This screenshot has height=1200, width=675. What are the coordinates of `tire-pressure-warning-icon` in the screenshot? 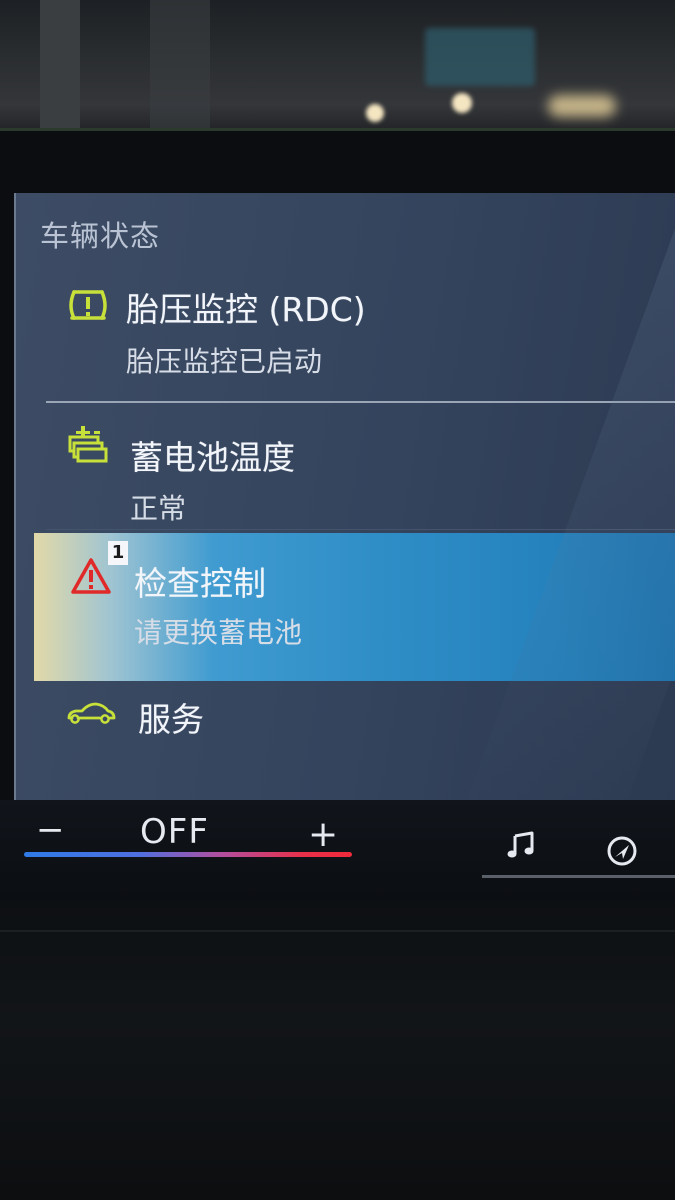 It's located at (88, 308).